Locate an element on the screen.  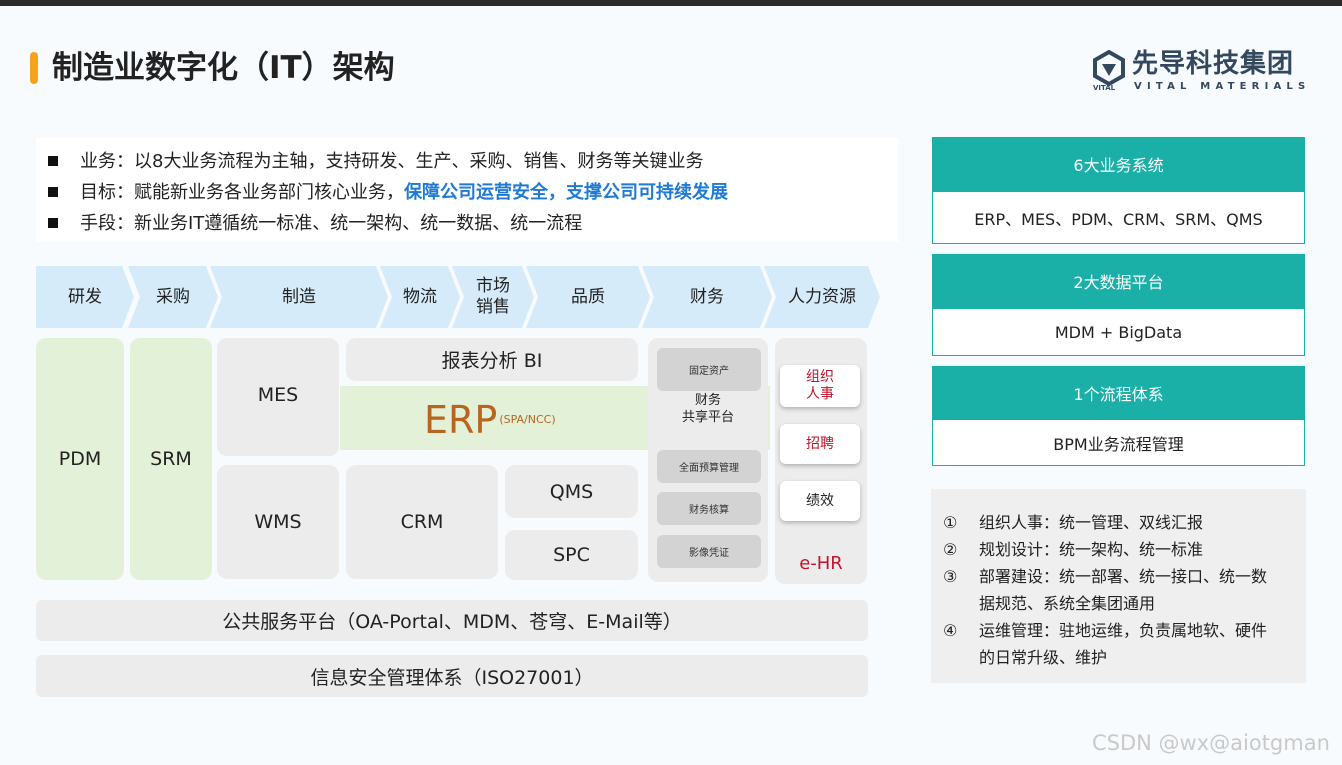
note-item: ① 组织人事：统一管理、双线汇报 is located at coordinates (1073, 522).